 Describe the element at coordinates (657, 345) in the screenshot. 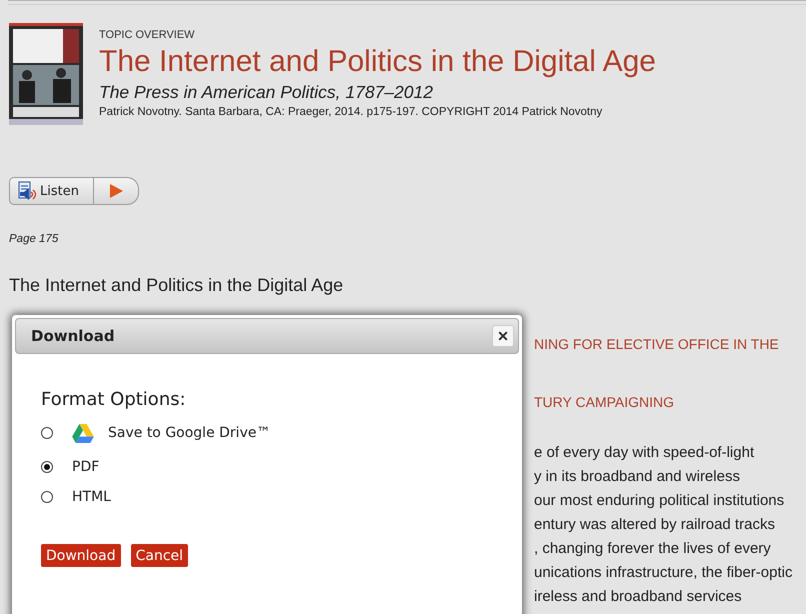

I see `section-heading: NING FOR ELECTIVE OFFICE IN THE` at that location.